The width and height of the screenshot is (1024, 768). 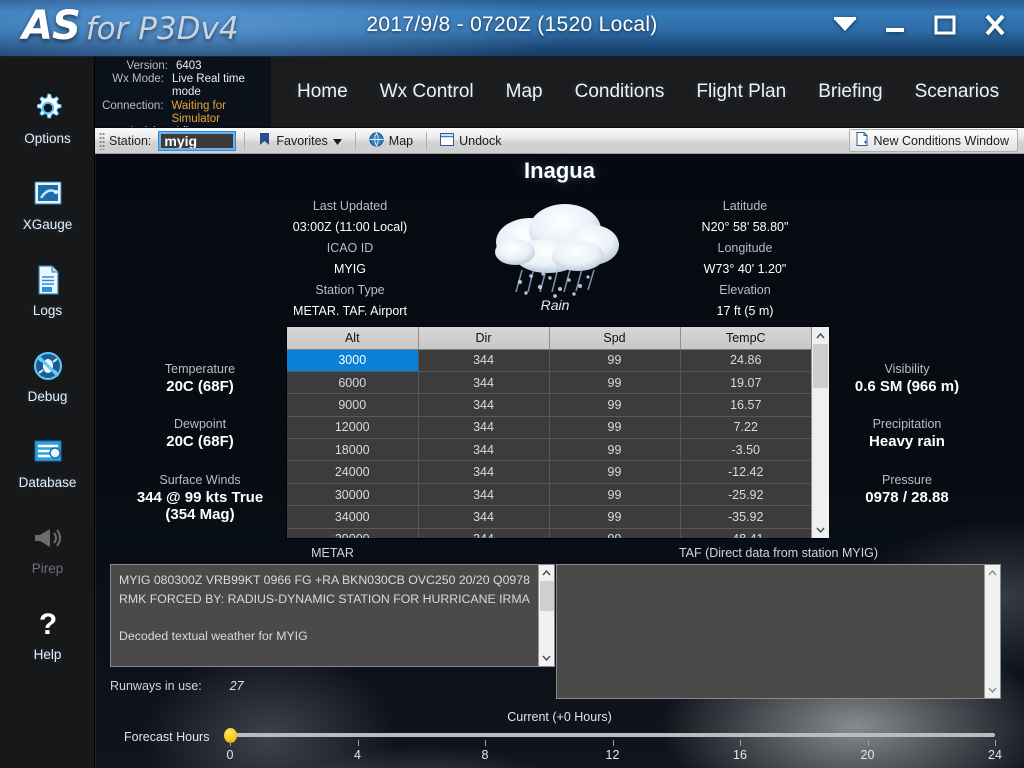 I want to click on slider-track, so click(x=612, y=735).